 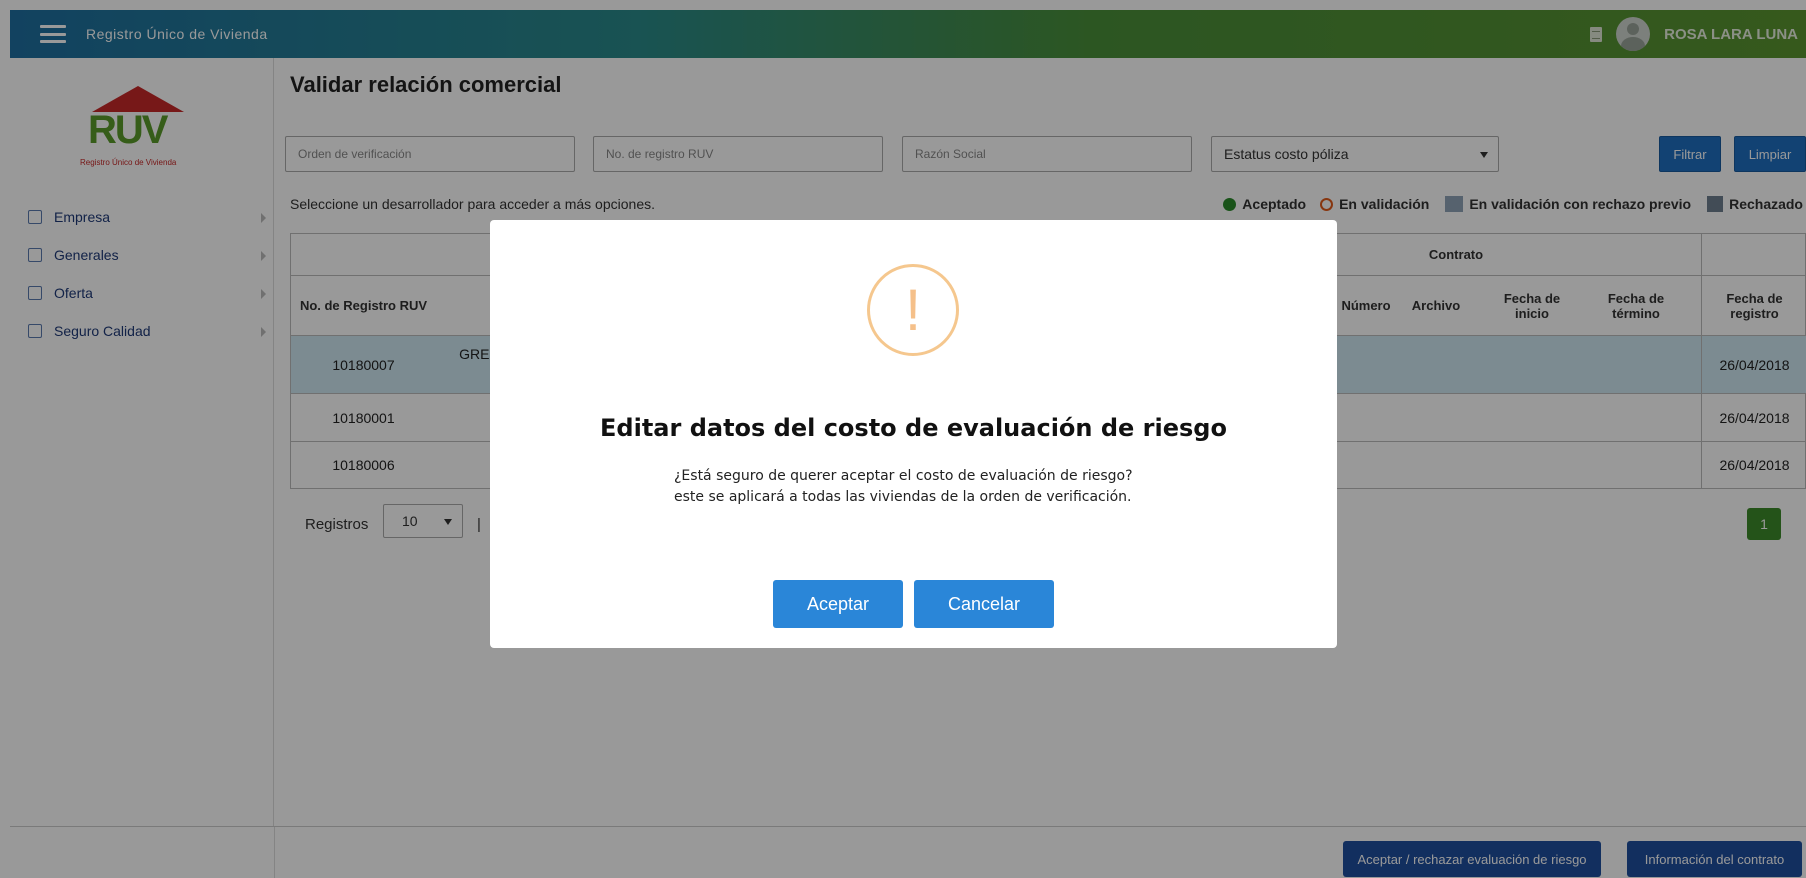 I want to click on warning-icon: !, so click(x=913, y=310).